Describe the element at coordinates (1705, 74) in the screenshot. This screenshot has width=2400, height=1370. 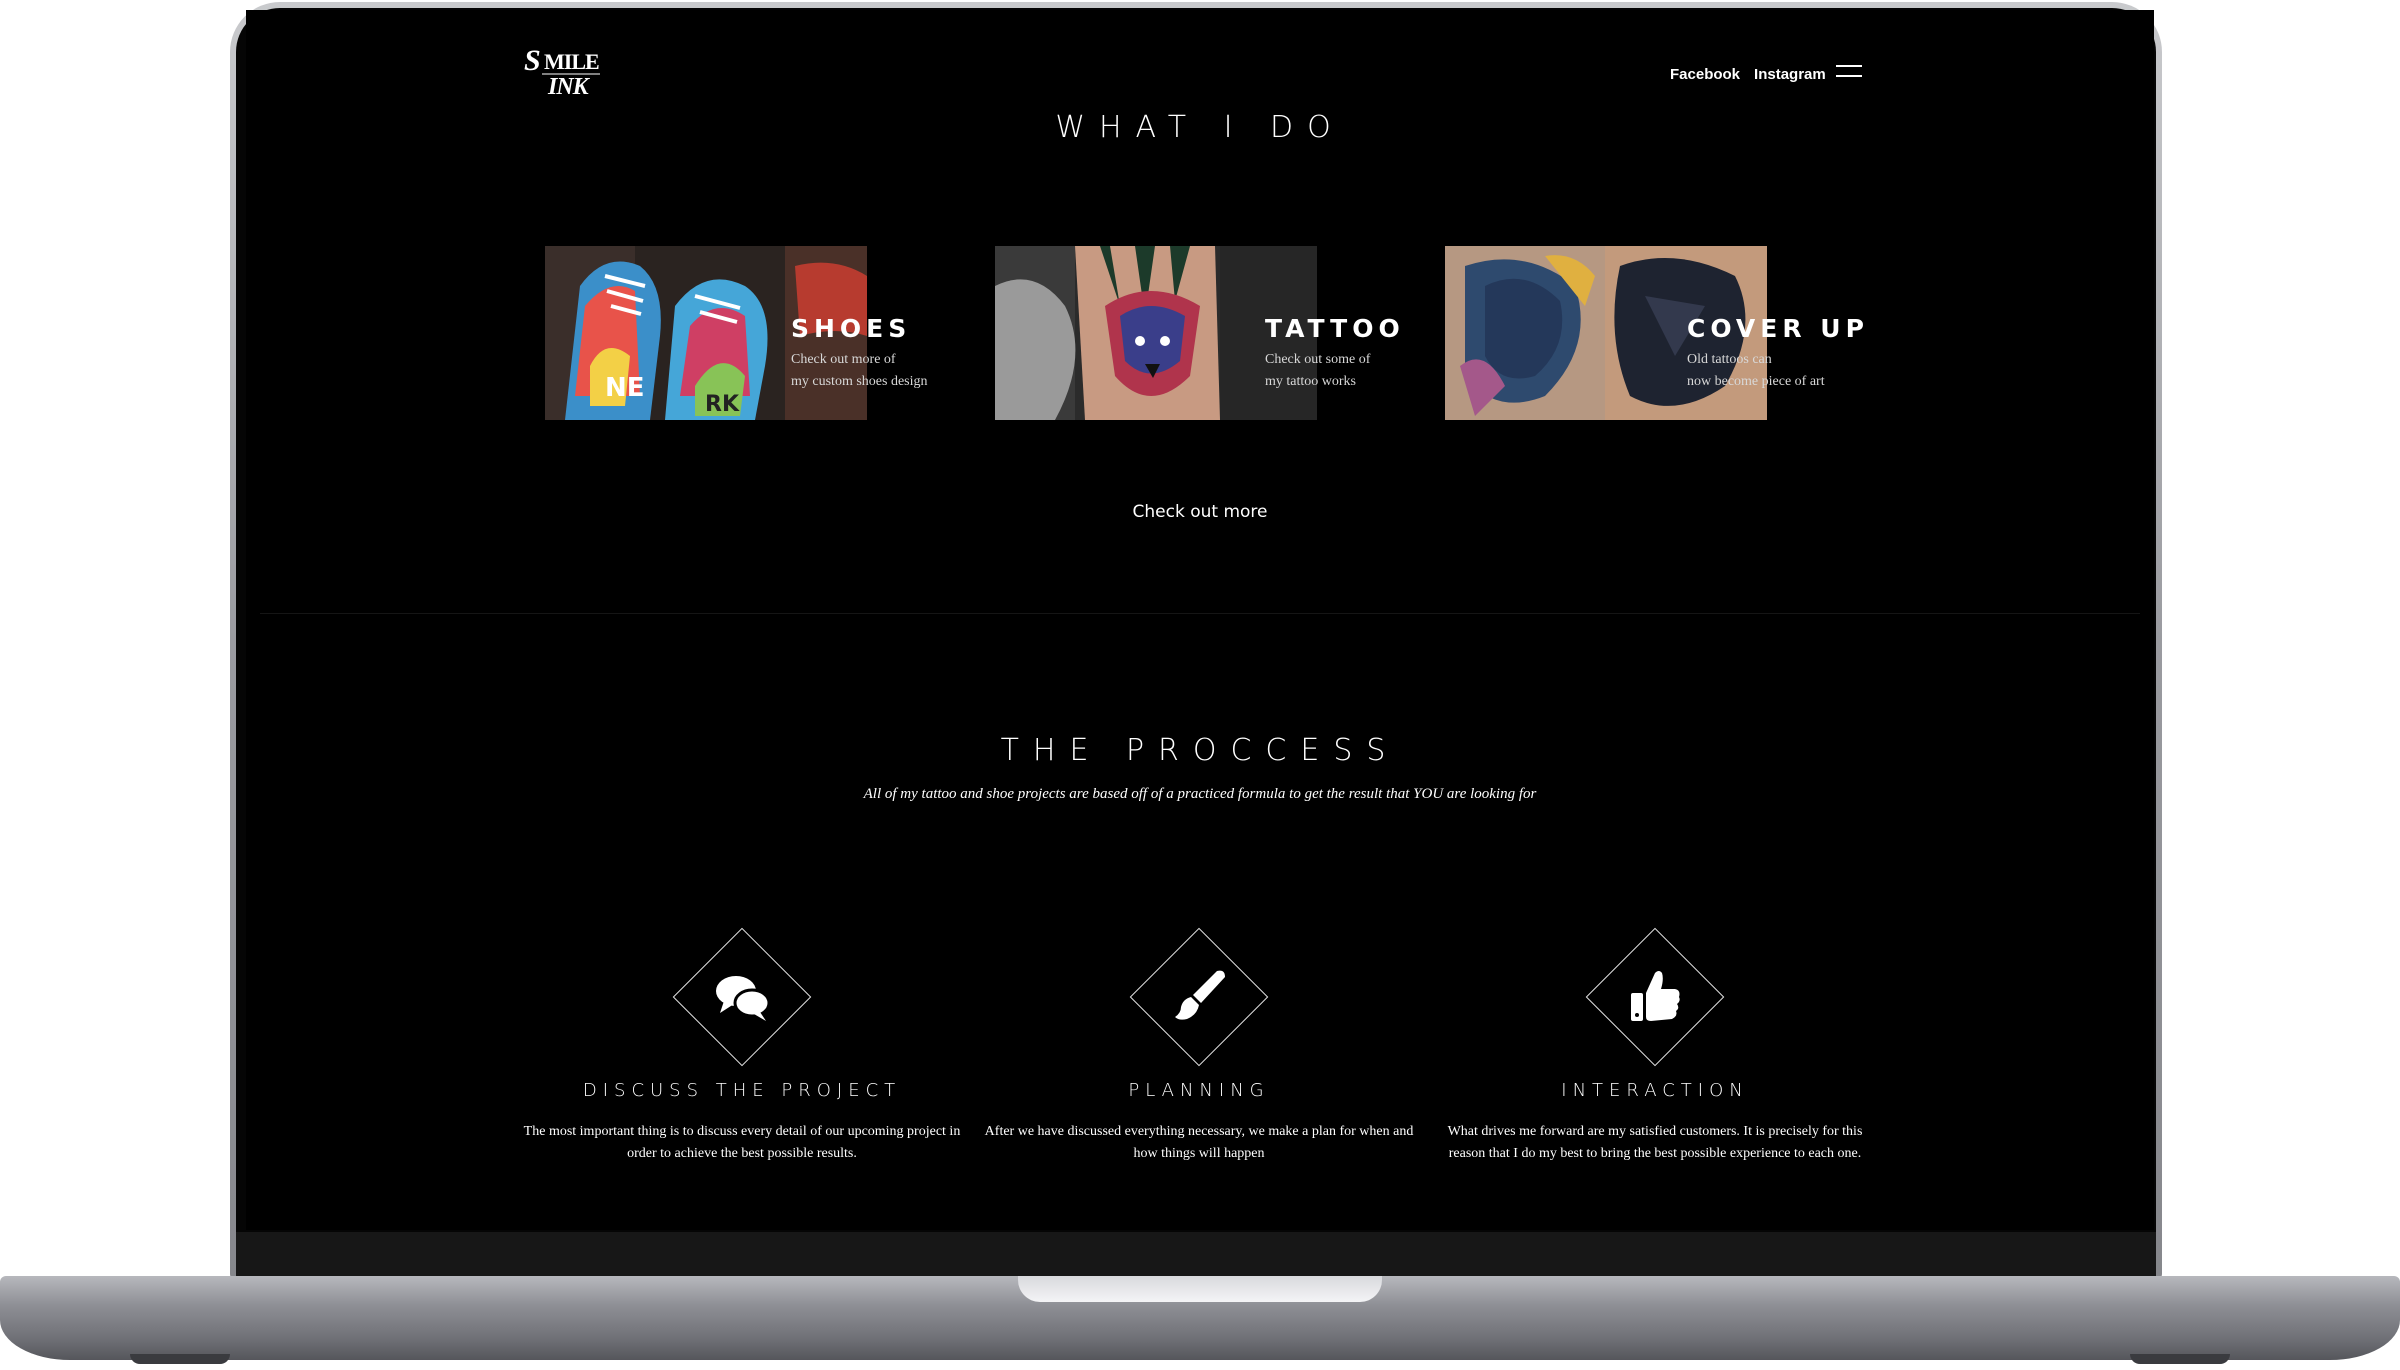
I see `facebook-link: Facebook` at that location.